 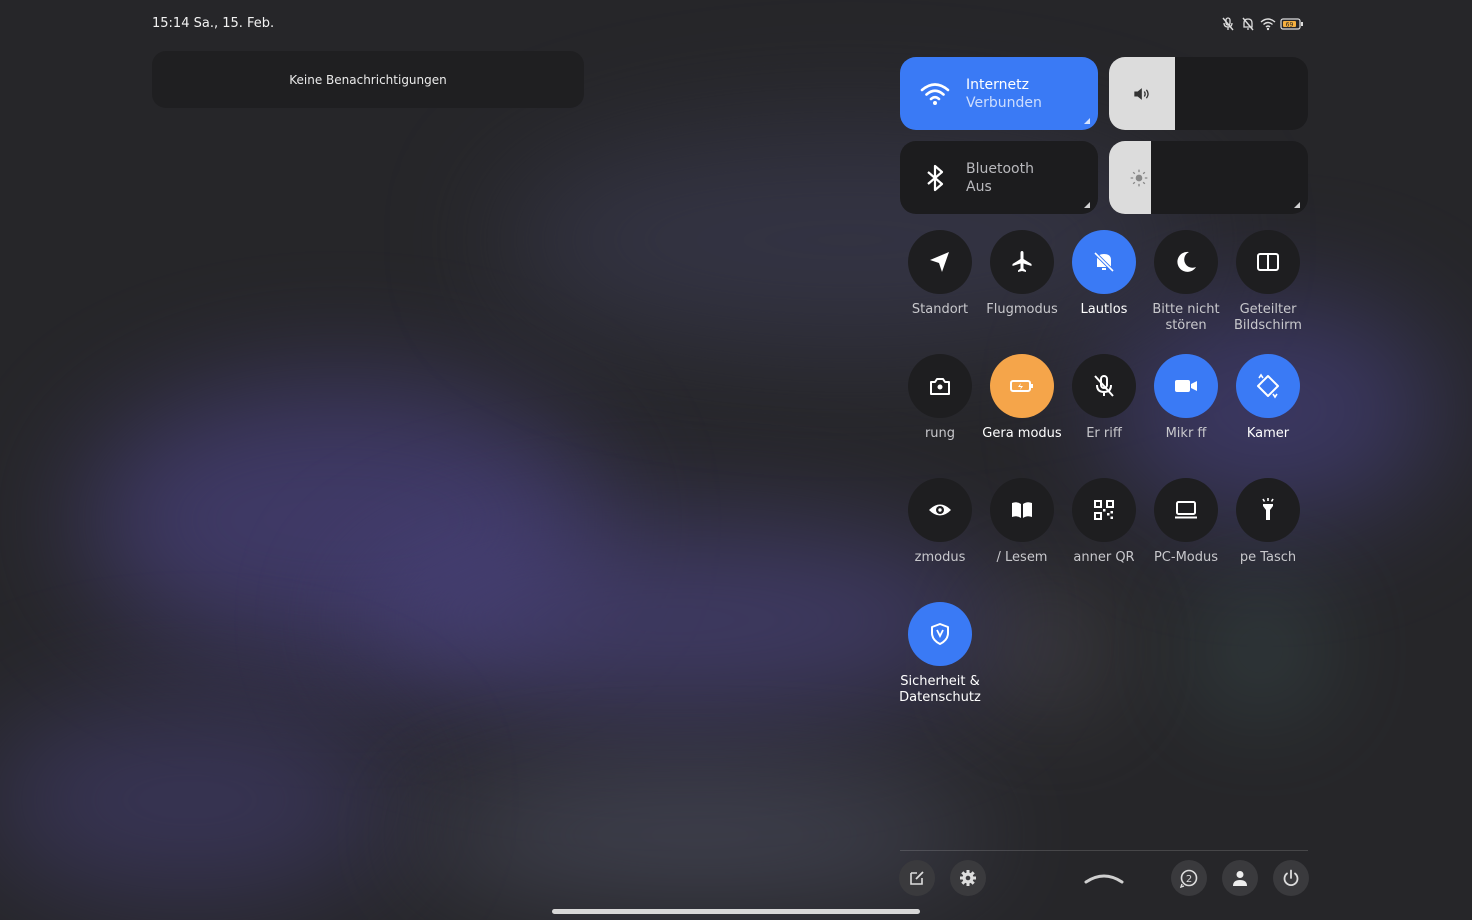 What do you see at coordinates (1021, 386) in the screenshot?
I see `battery-saver-icon` at bounding box center [1021, 386].